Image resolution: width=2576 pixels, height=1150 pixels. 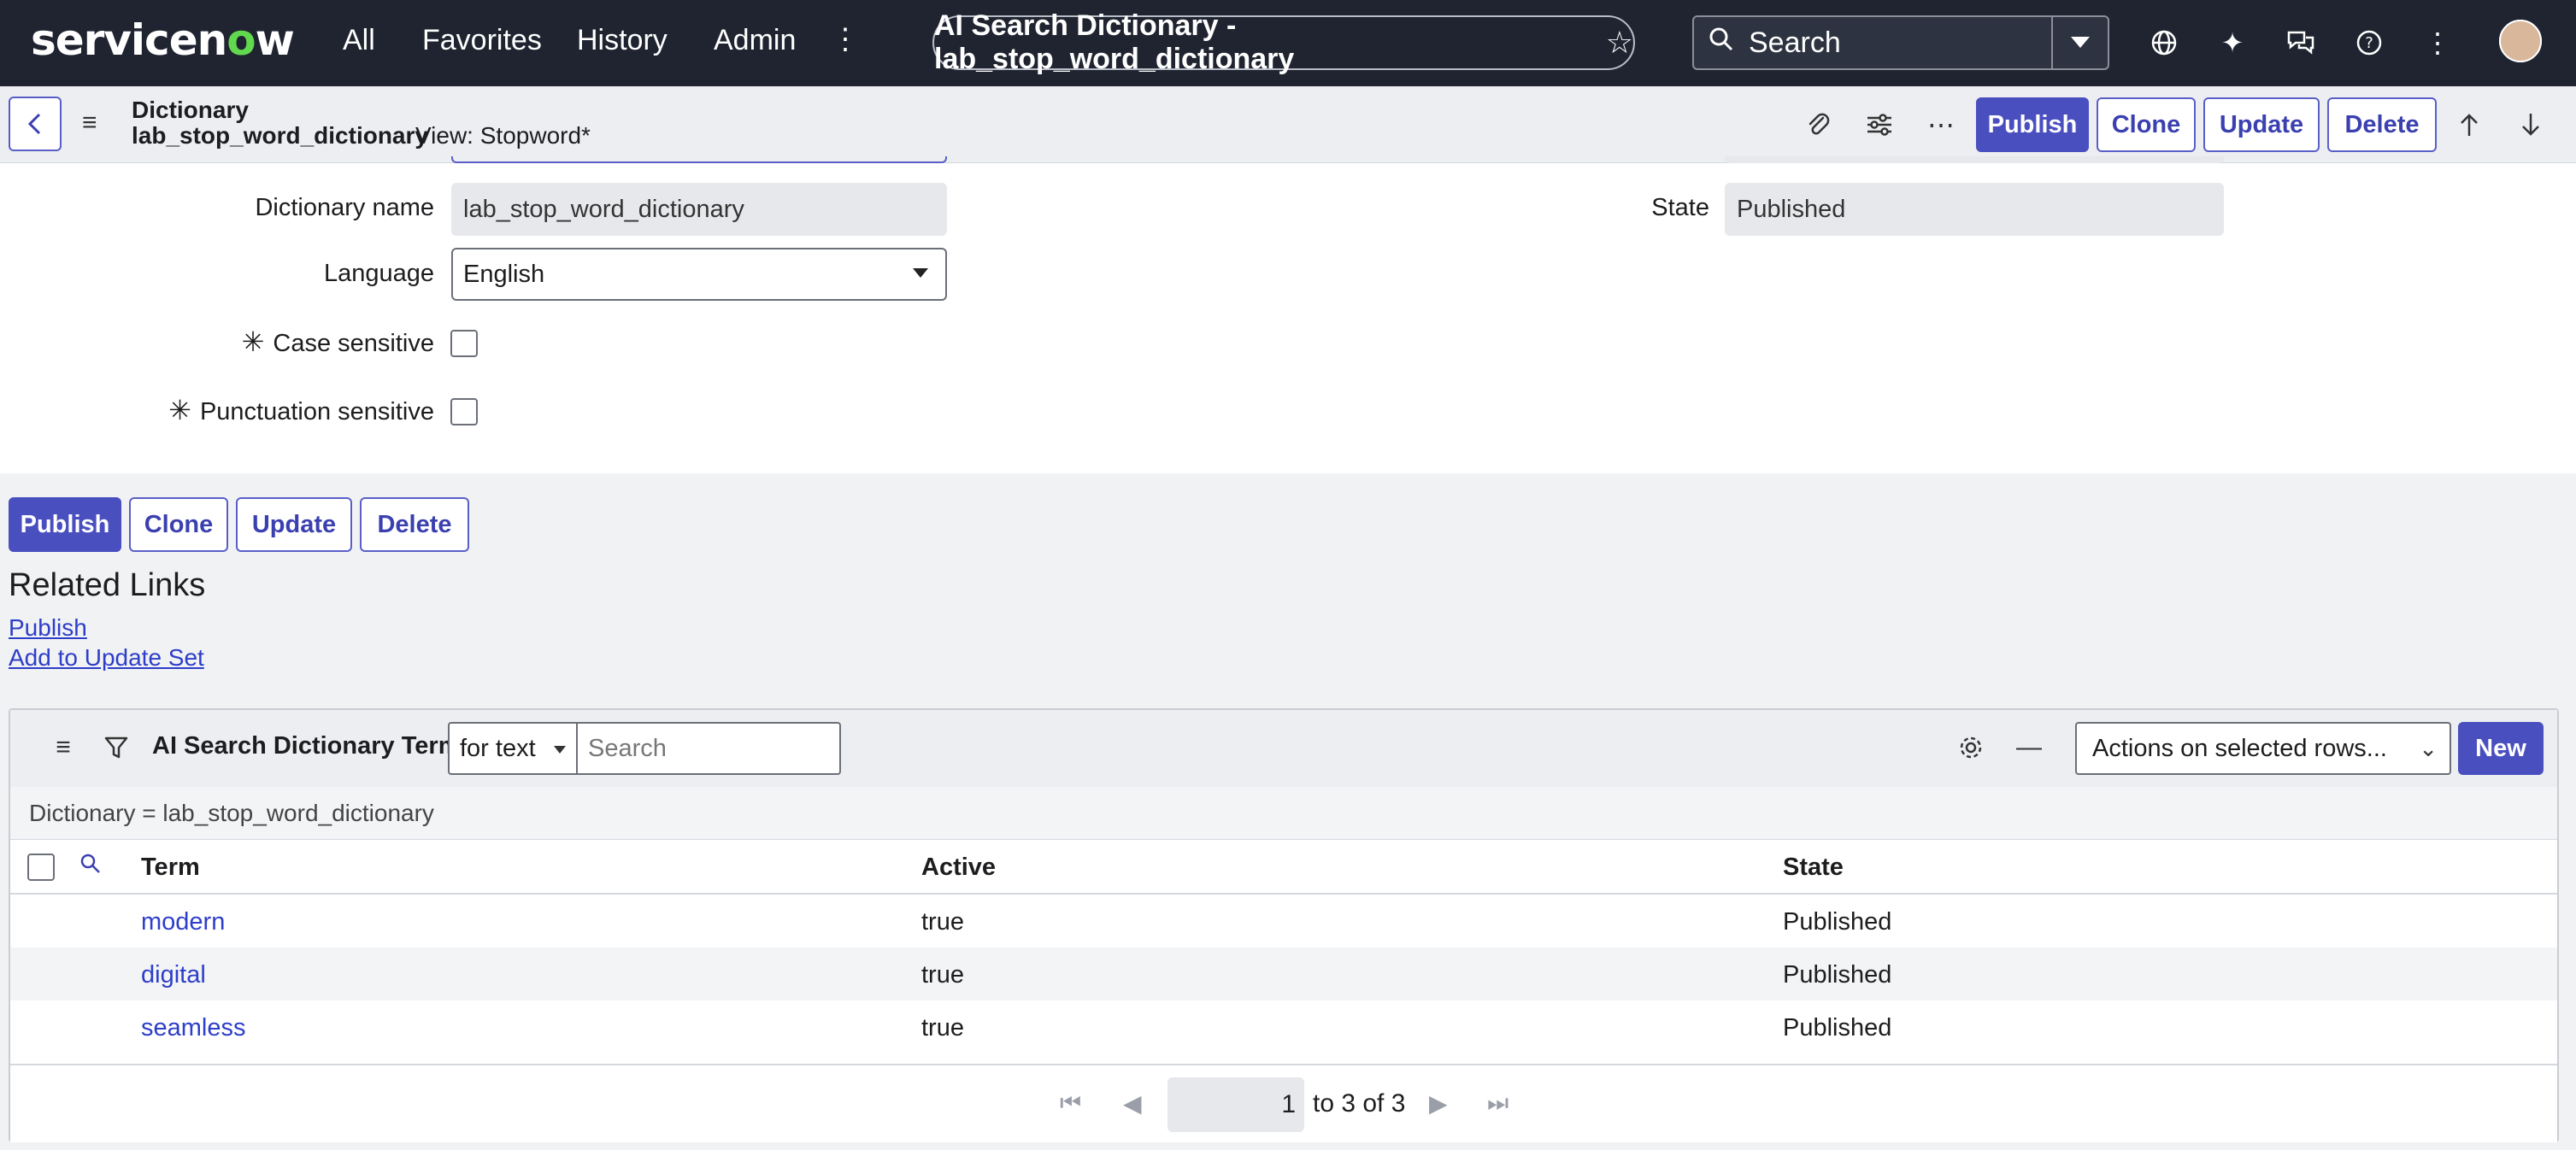 What do you see at coordinates (170, 868) in the screenshot?
I see `column-header-term: Term` at bounding box center [170, 868].